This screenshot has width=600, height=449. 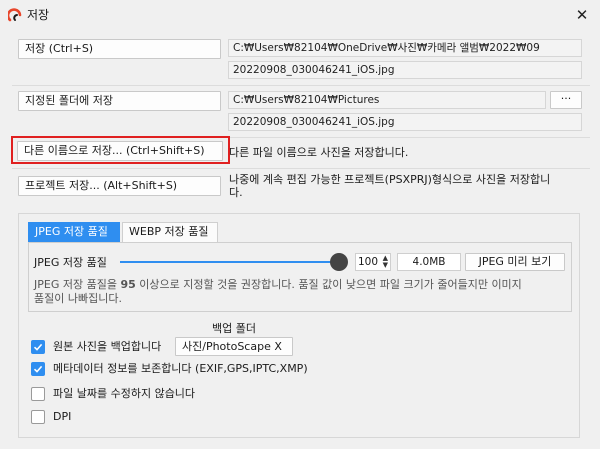 What do you see at coordinates (319, 152) in the screenshot?
I see `save-as-description: 다른 파일 이름으로 사진을 저장합니다.` at bounding box center [319, 152].